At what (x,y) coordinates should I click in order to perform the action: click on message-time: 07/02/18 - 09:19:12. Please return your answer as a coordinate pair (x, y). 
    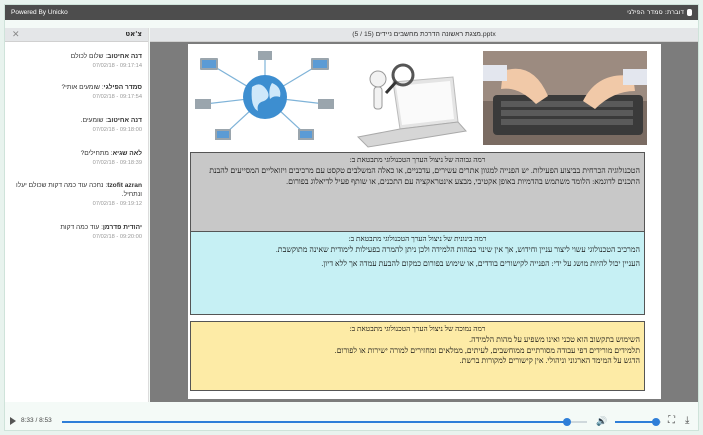
    Looking at the image, I should click on (117, 204).